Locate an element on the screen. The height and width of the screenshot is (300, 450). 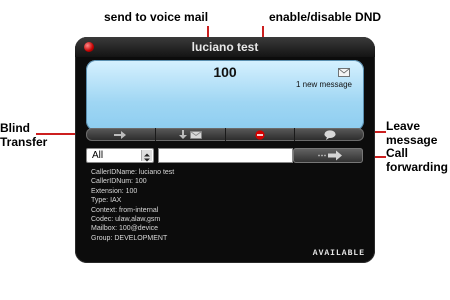
chevron-updown-icon is located at coordinates (146, 156).